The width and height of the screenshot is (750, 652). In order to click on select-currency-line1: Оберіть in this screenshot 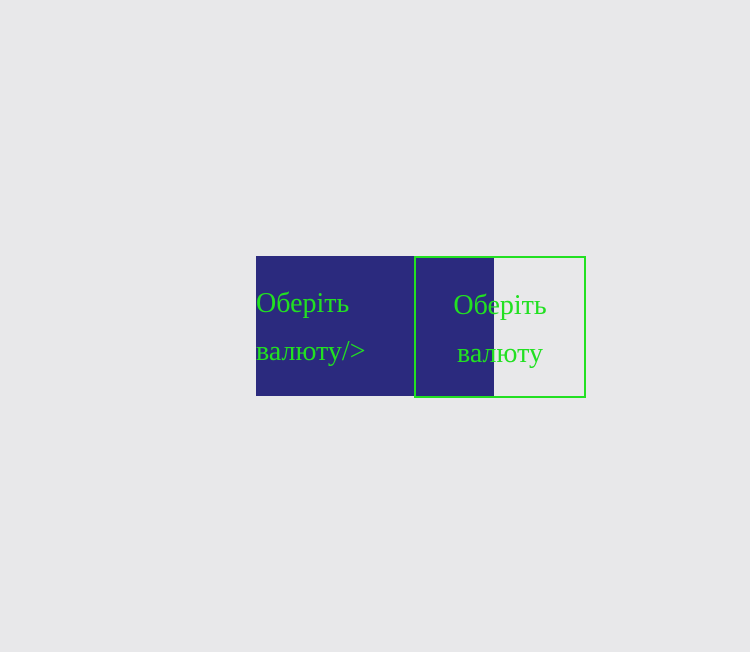, I will do `click(500, 305)`.